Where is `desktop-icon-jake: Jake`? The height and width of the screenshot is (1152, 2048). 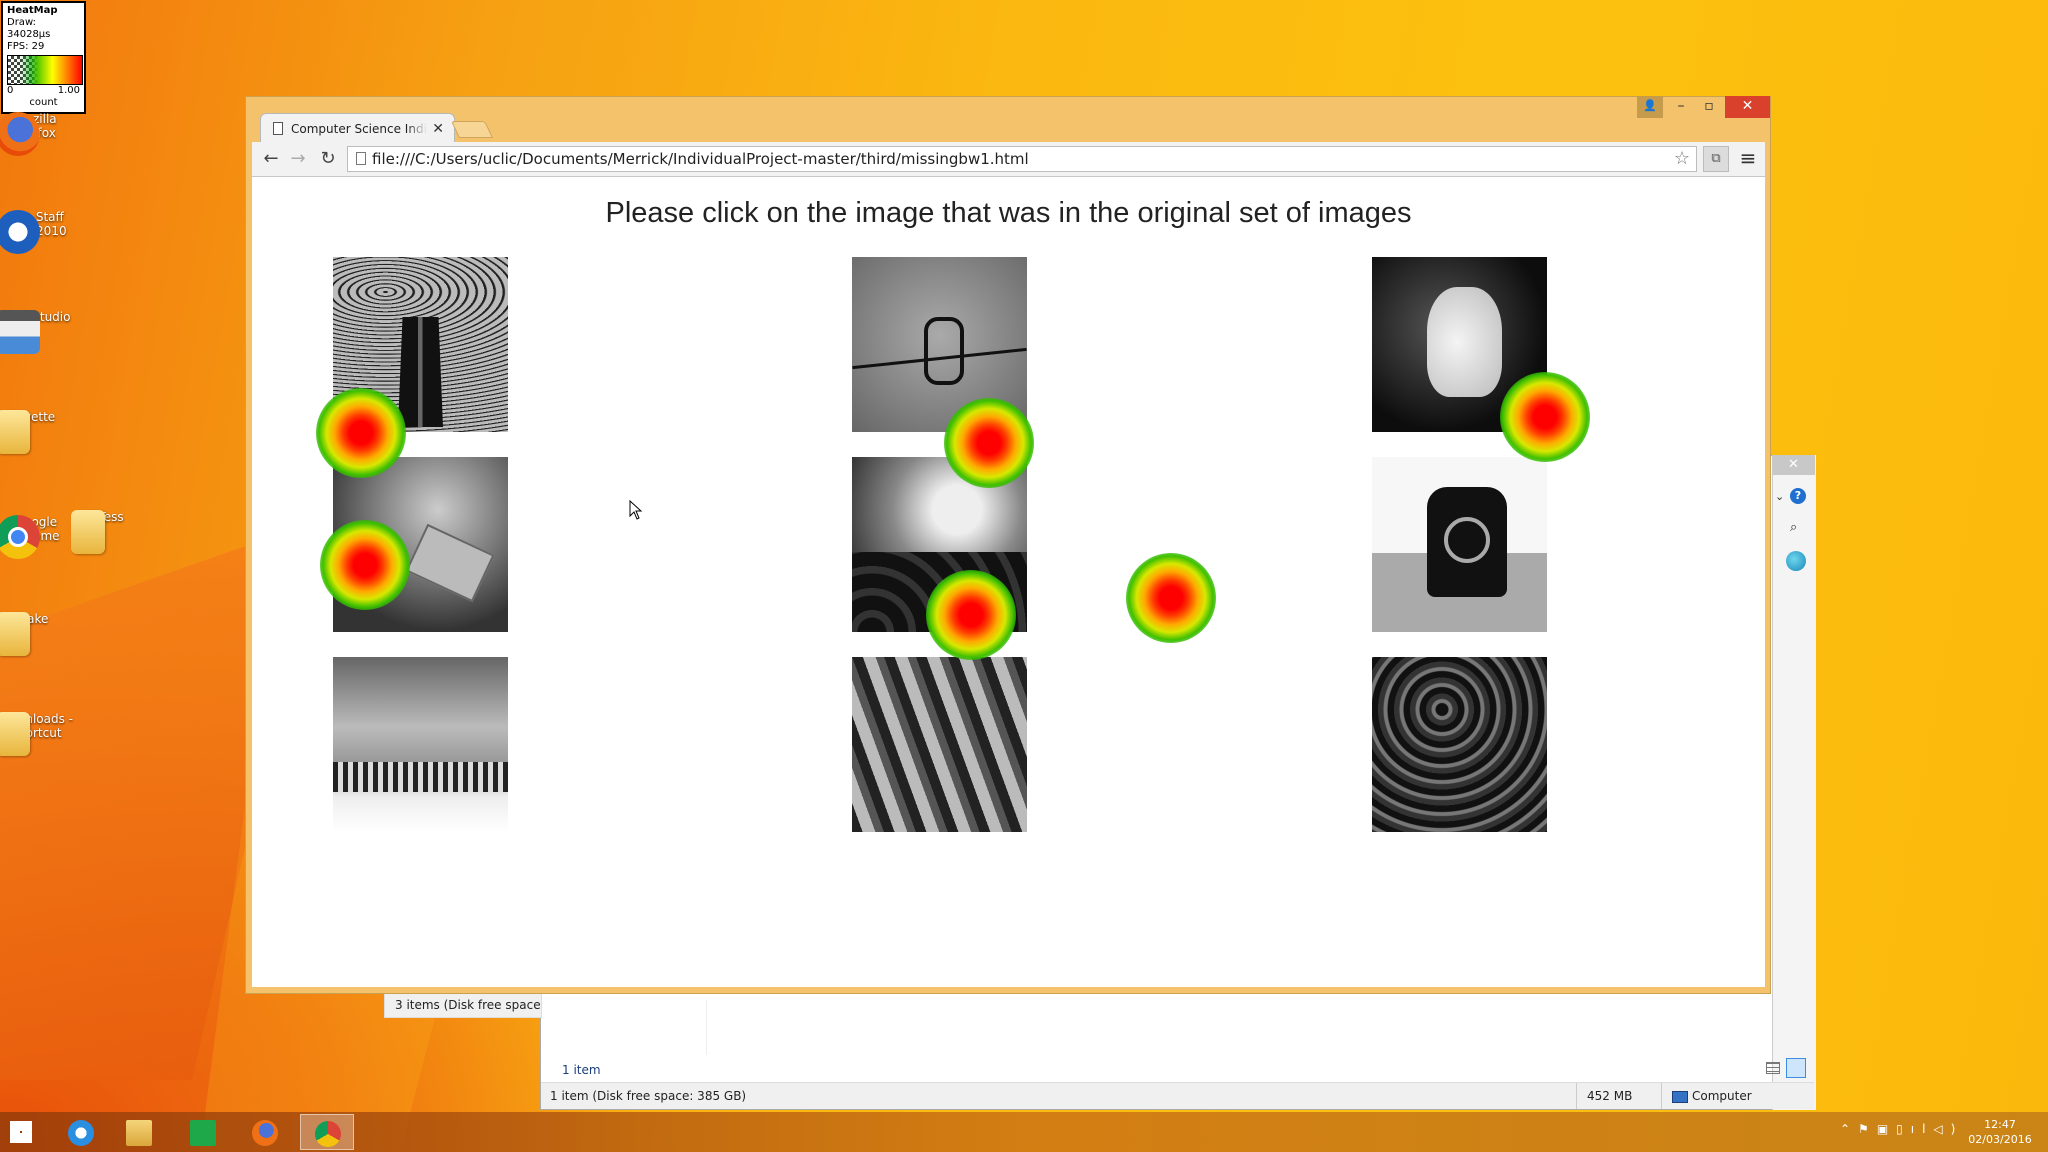 desktop-icon-jake: Jake is located at coordinates (38, 634).